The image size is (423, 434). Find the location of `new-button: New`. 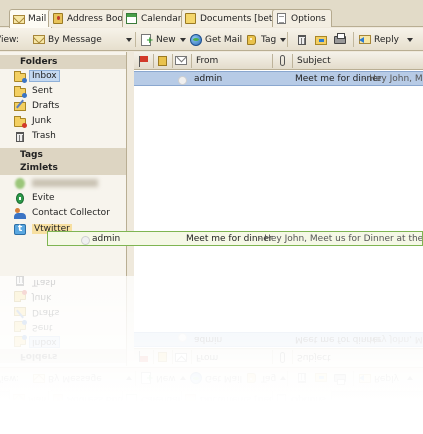

new-button: New is located at coordinates (163, 39).